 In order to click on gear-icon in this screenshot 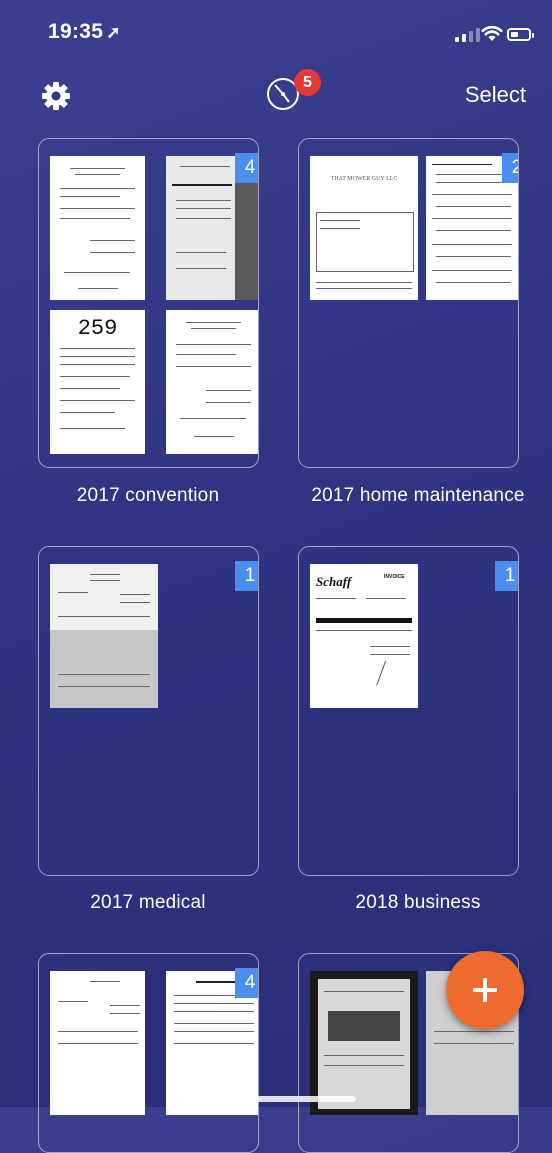, I will do `click(56, 96)`.